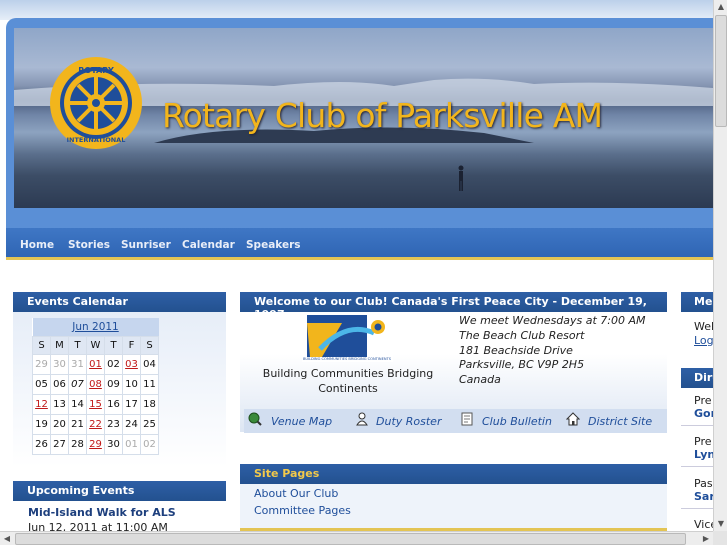  What do you see at coordinates (348, 381) in the screenshot?
I see `theme-caption: Building Communities Bridging Continents` at bounding box center [348, 381].